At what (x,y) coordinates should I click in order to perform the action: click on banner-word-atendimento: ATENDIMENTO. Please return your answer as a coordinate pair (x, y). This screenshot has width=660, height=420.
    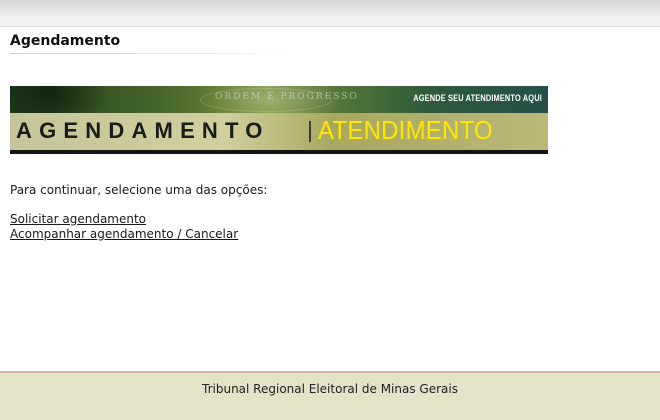
    Looking at the image, I should click on (405, 130).